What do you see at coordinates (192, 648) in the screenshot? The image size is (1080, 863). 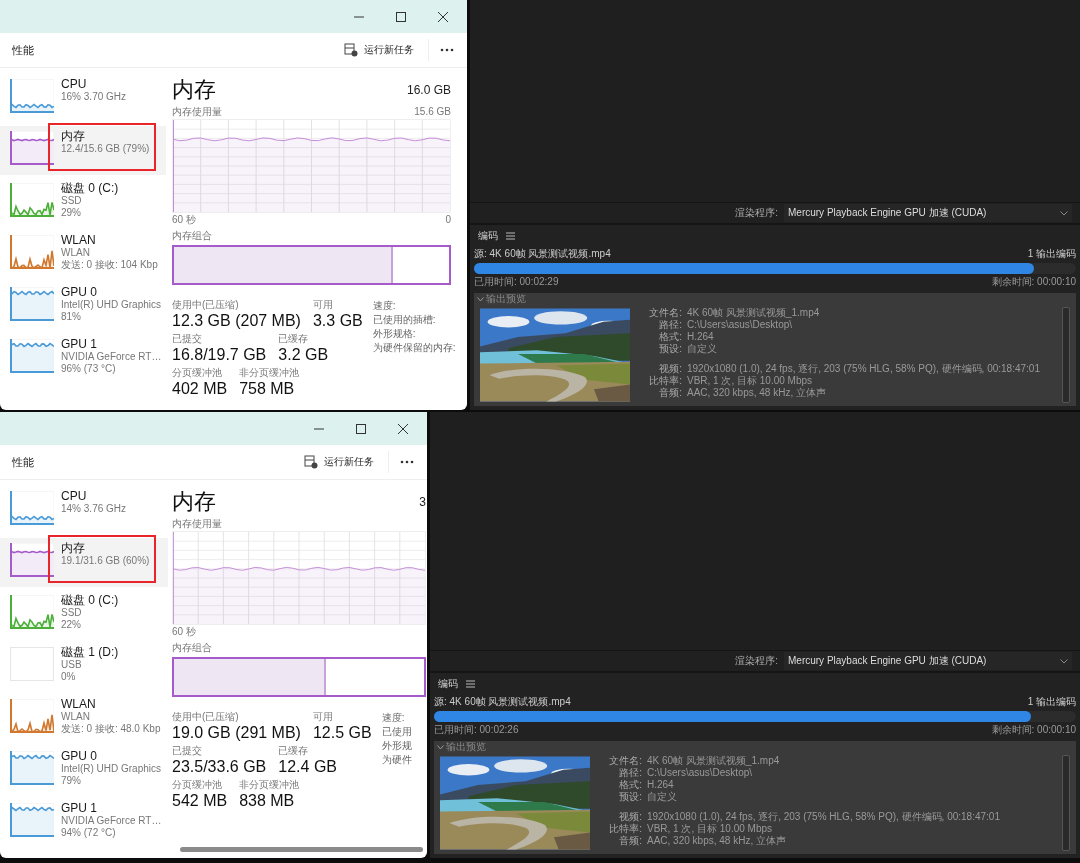 I see `chart-label: 内存组合` at bounding box center [192, 648].